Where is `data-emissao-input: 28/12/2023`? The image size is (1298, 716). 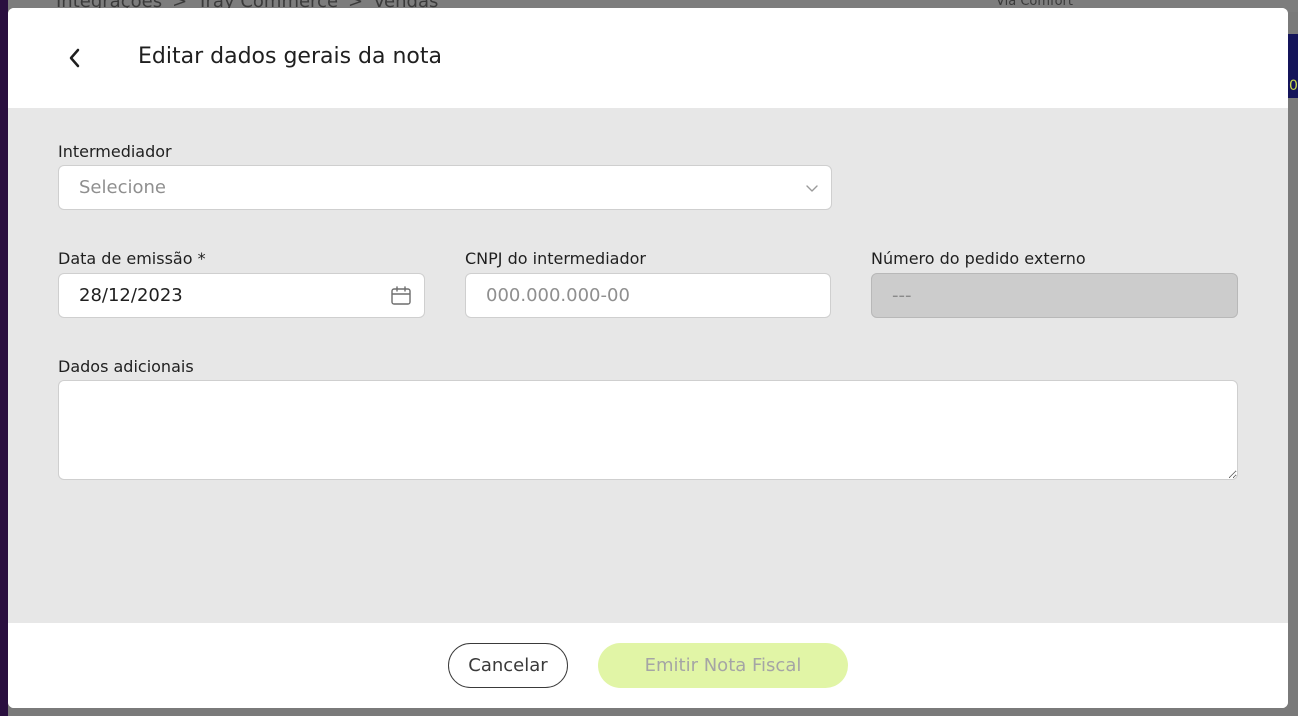
data-emissao-input: 28/12/2023 is located at coordinates (241, 295).